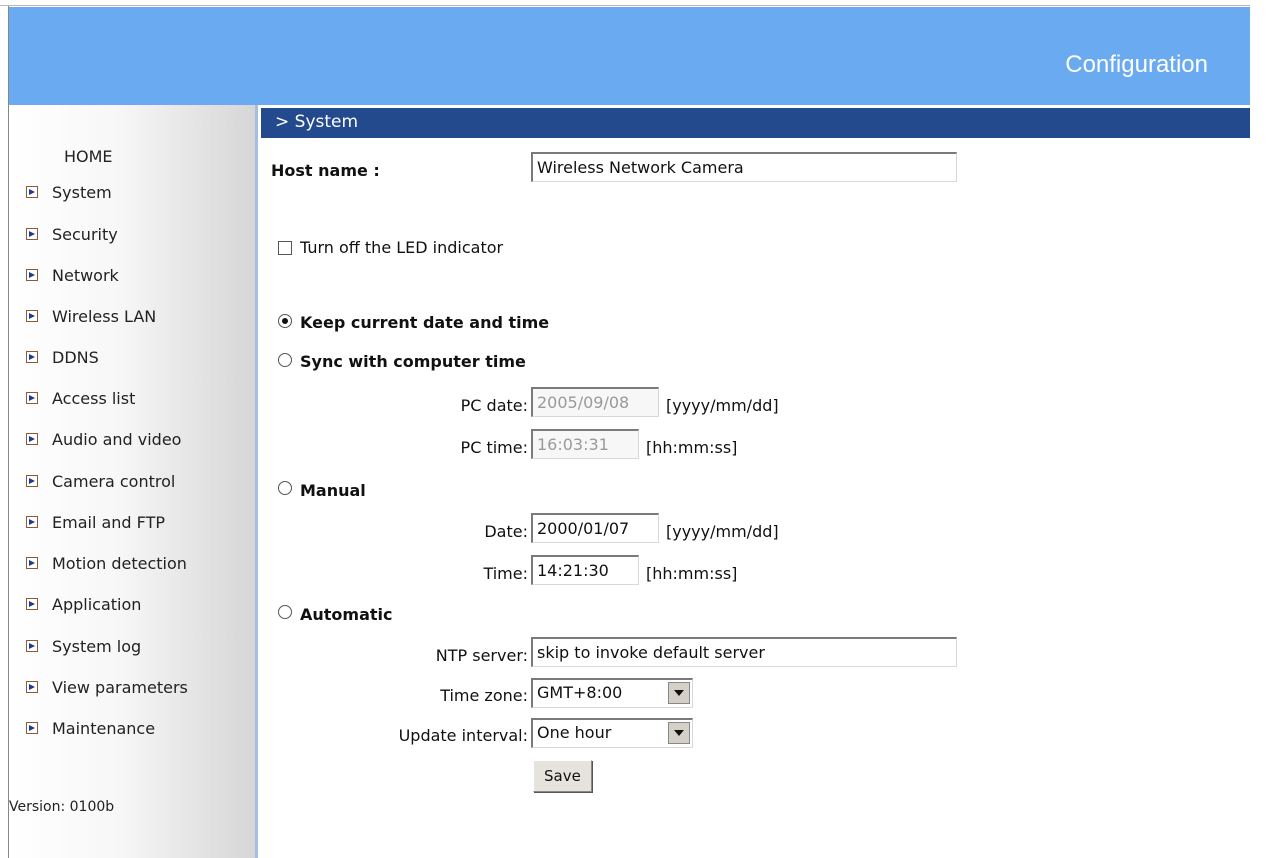  I want to click on sidebar-item-access-list: Access list, so click(80, 398).